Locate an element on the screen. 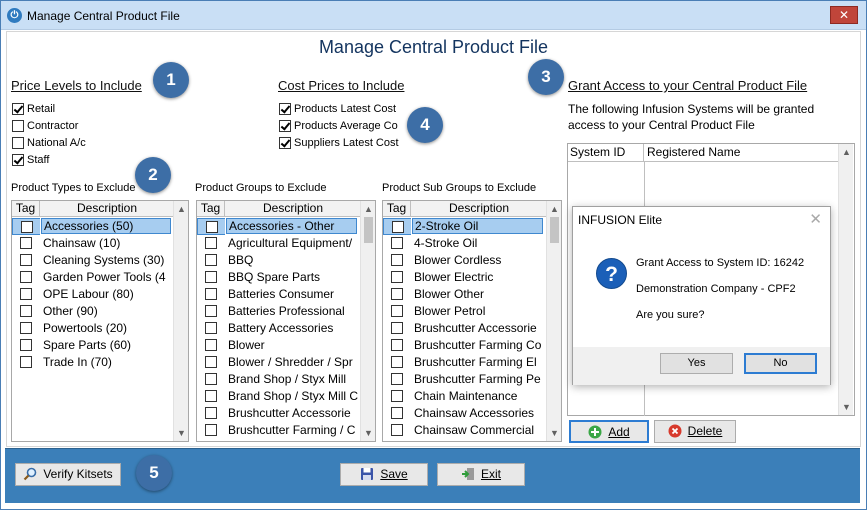  table-row: Spare Parts (60) is located at coordinates (92, 345).